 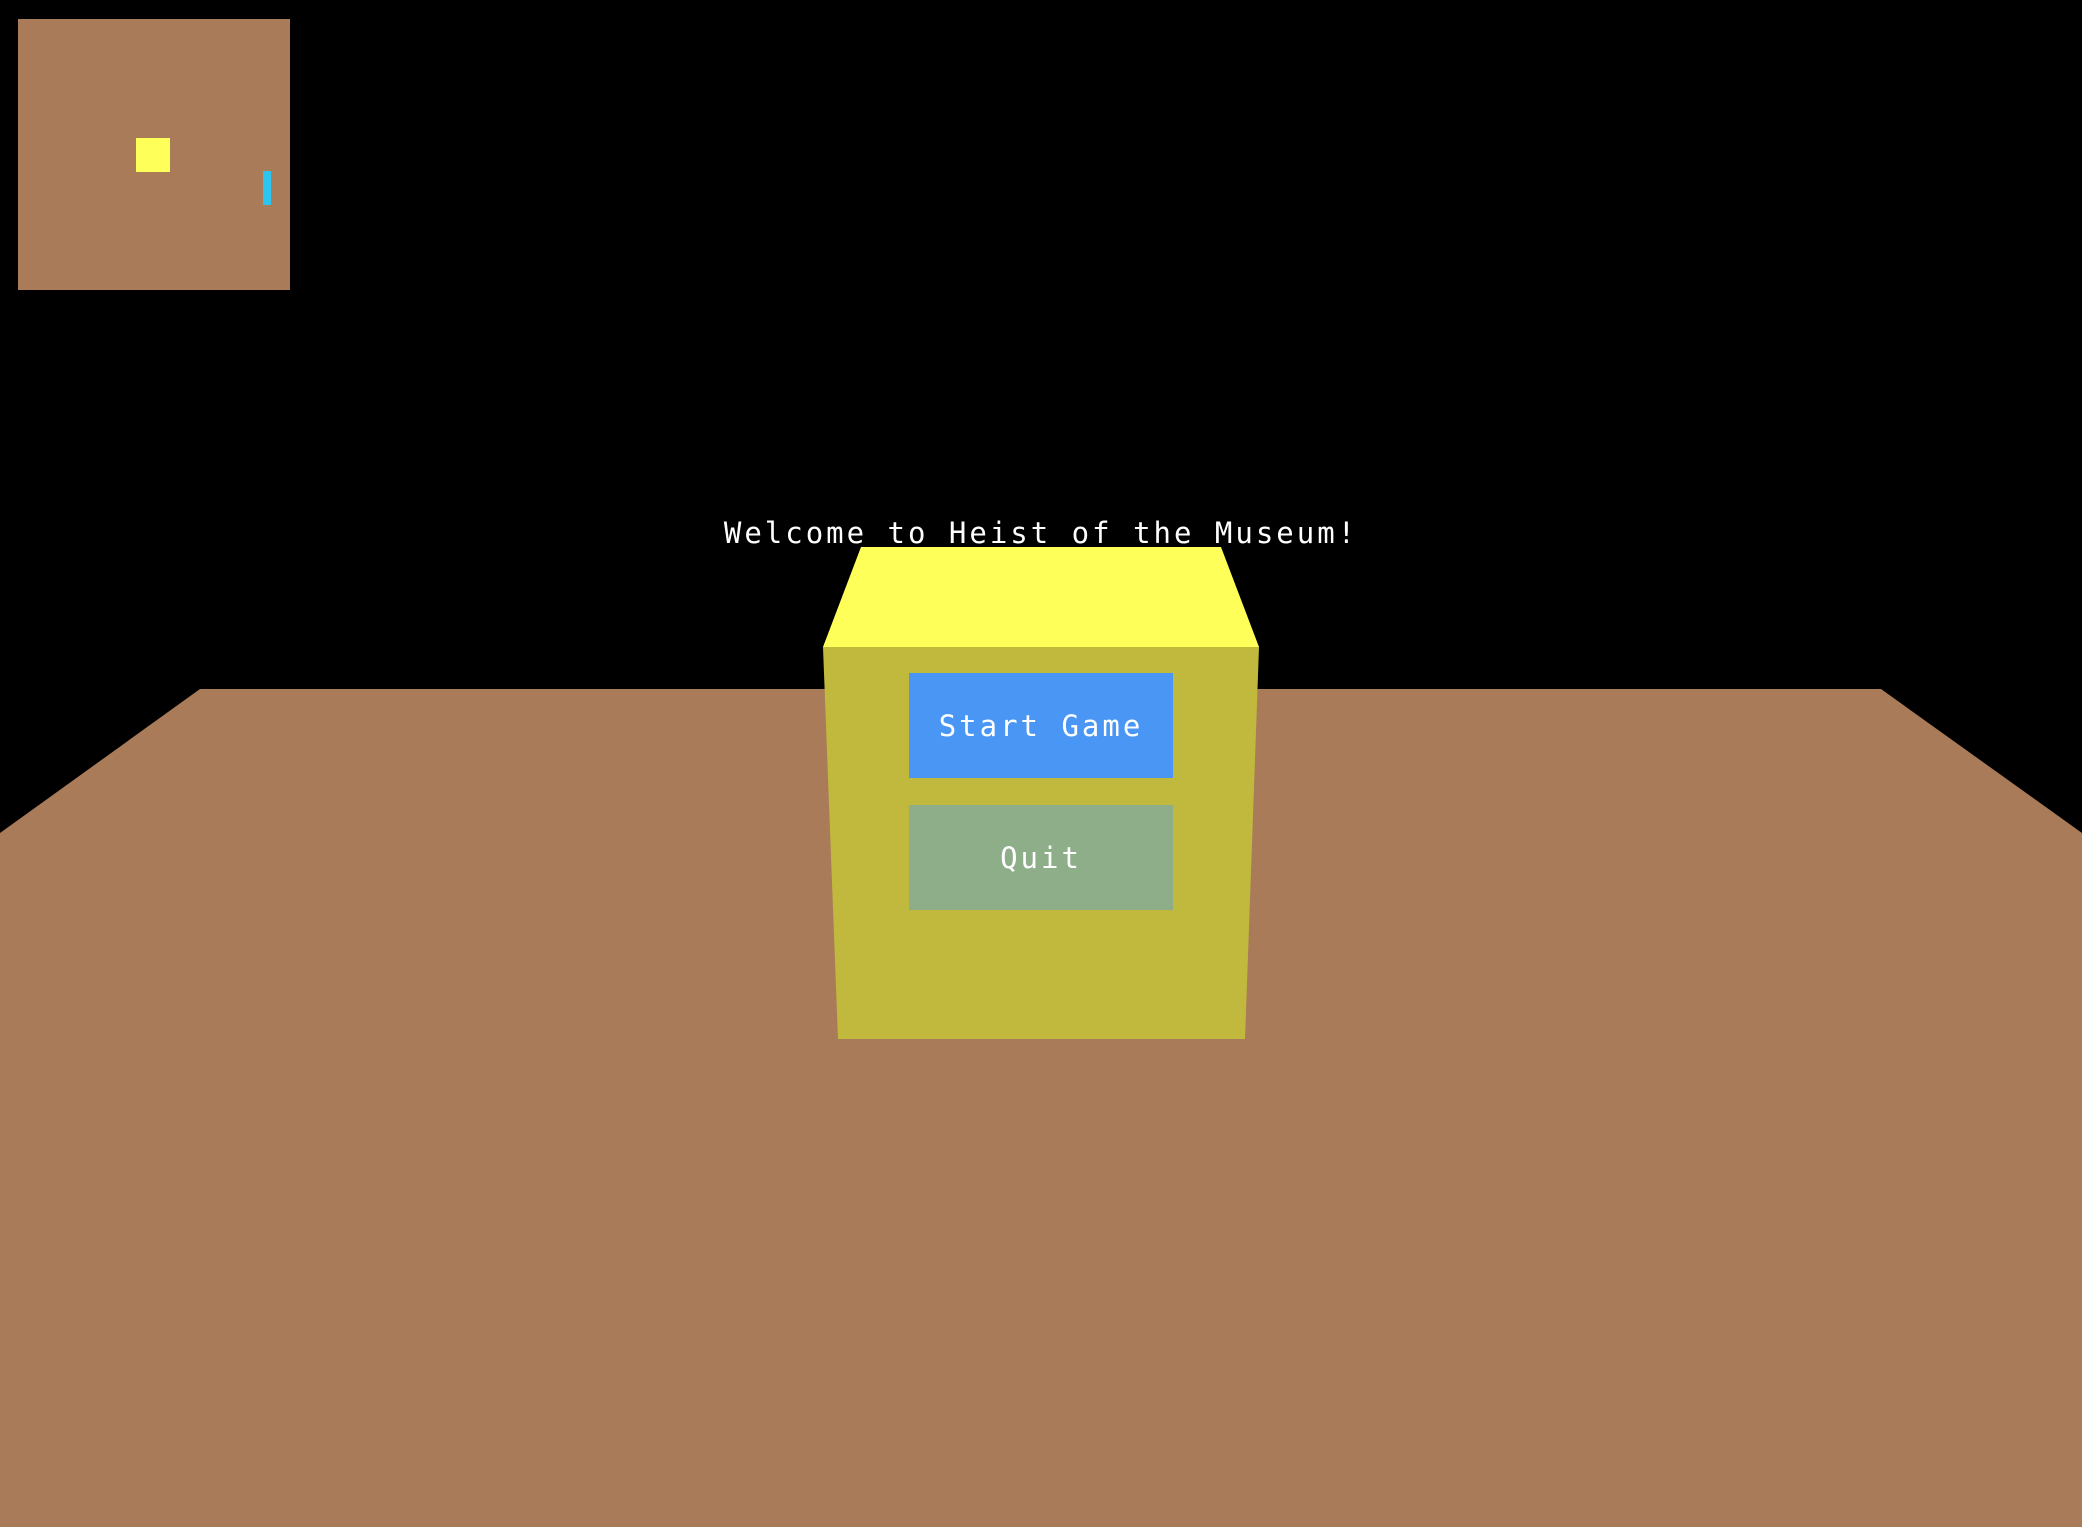 What do you see at coordinates (267, 188) in the screenshot?
I see `minimap-player-marker` at bounding box center [267, 188].